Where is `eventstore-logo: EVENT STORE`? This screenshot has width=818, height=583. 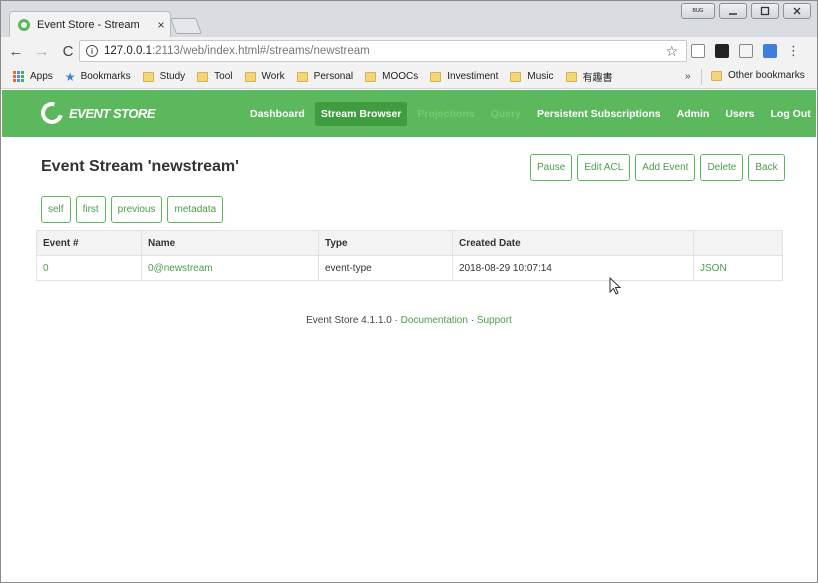
eventstore-logo: EVENT STORE is located at coordinates (96, 113).